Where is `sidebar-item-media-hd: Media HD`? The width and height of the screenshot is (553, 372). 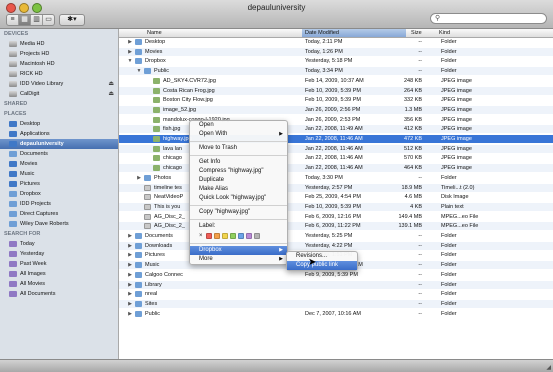
sidebar-item-media-hd: Media HD is located at coordinates (59, 44).